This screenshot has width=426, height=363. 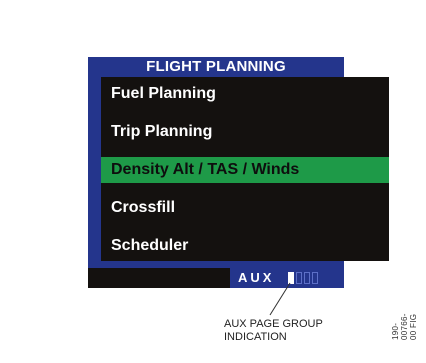 What do you see at coordinates (255, 337) in the screenshot?
I see `callout-caption-line-2: INDICATION` at bounding box center [255, 337].